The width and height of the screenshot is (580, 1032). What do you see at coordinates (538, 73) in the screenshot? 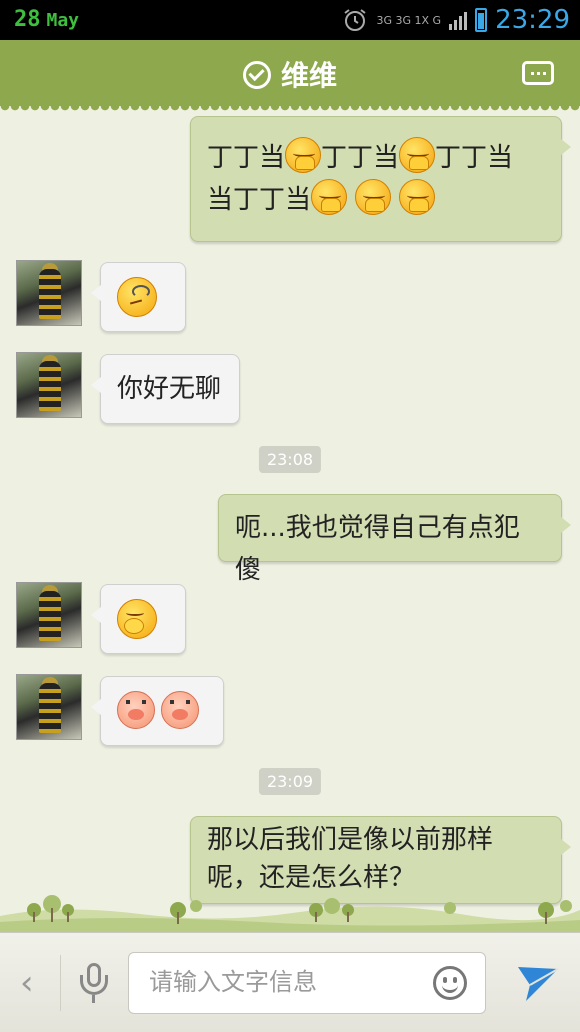
I see `more-menu-button` at bounding box center [538, 73].